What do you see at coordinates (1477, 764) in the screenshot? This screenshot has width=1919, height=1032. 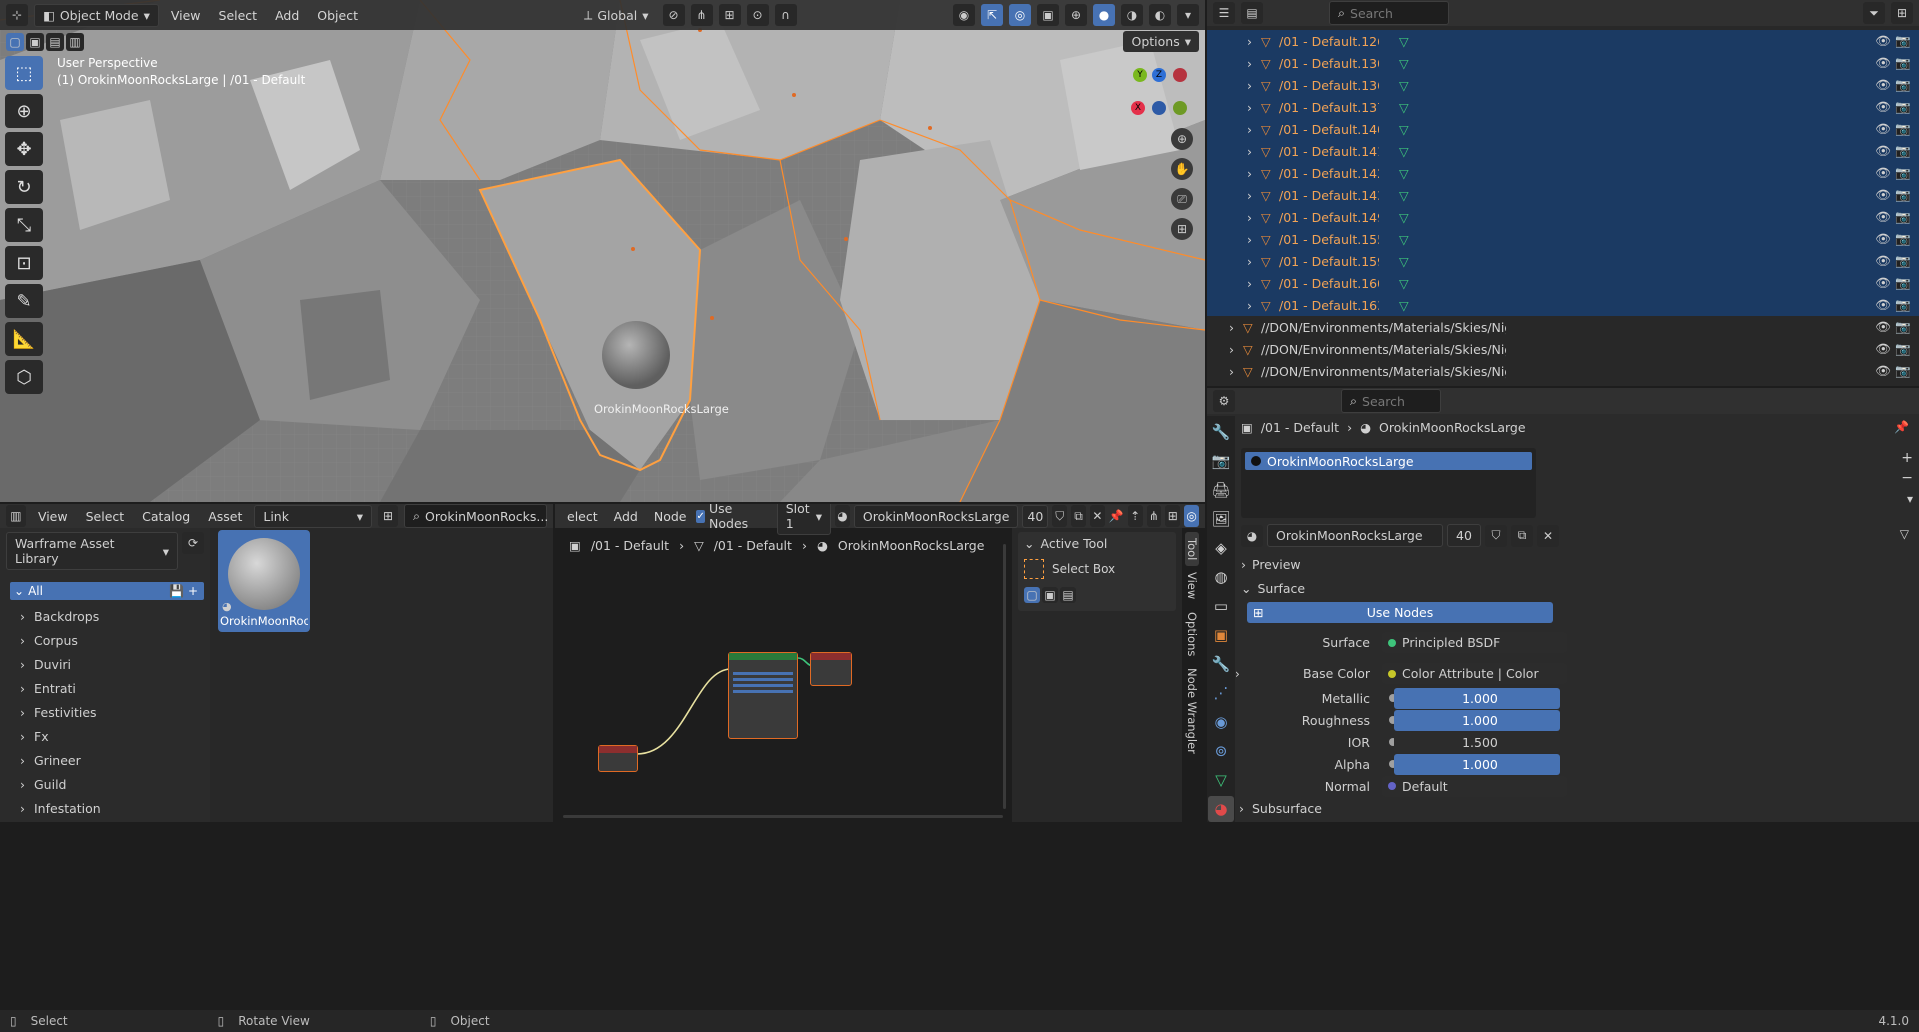 I see `alpha-slider: 1.000` at bounding box center [1477, 764].